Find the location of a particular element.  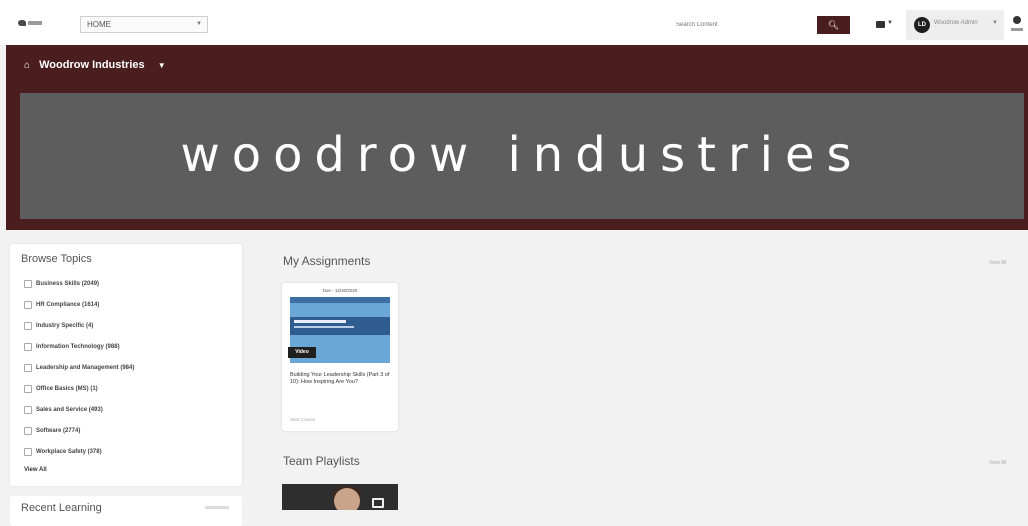

playlist-icon is located at coordinates (378, 503).